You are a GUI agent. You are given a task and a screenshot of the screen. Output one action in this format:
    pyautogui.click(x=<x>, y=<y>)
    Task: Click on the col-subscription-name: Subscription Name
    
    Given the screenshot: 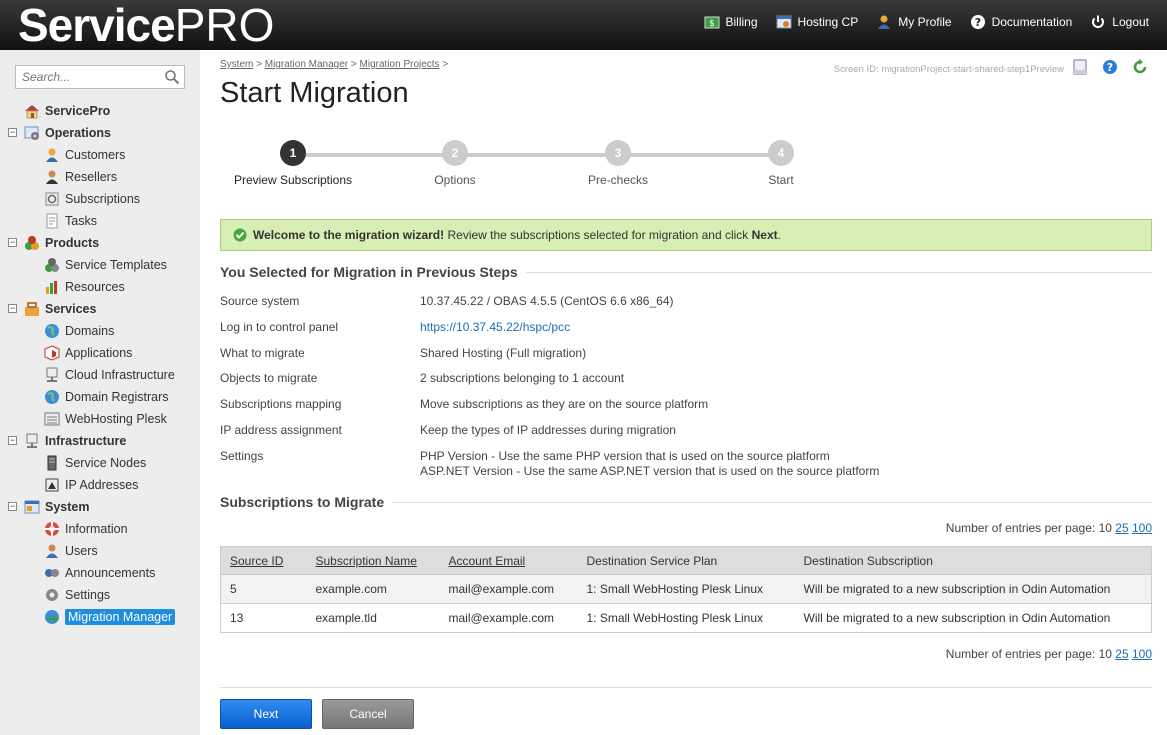 What is the action you would take?
    pyautogui.click(x=373, y=560)
    